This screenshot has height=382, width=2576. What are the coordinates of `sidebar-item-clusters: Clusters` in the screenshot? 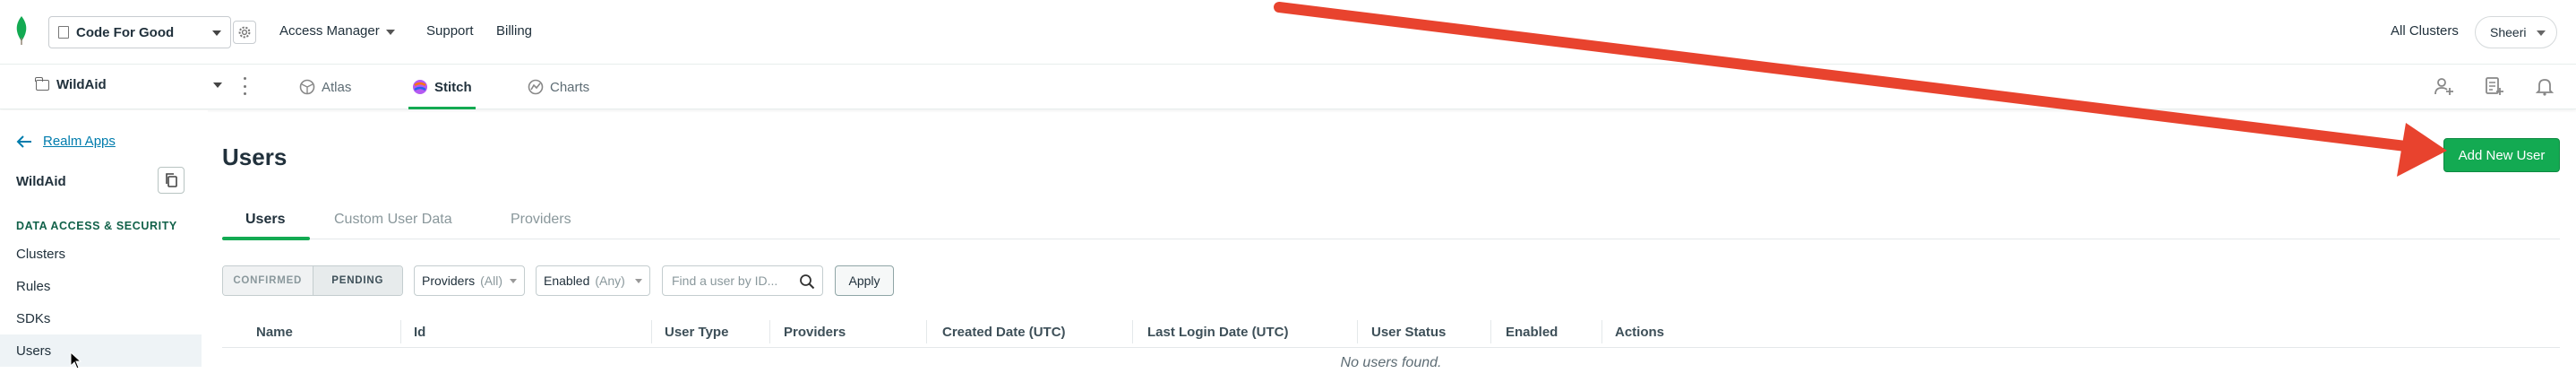 It's located at (101, 254).